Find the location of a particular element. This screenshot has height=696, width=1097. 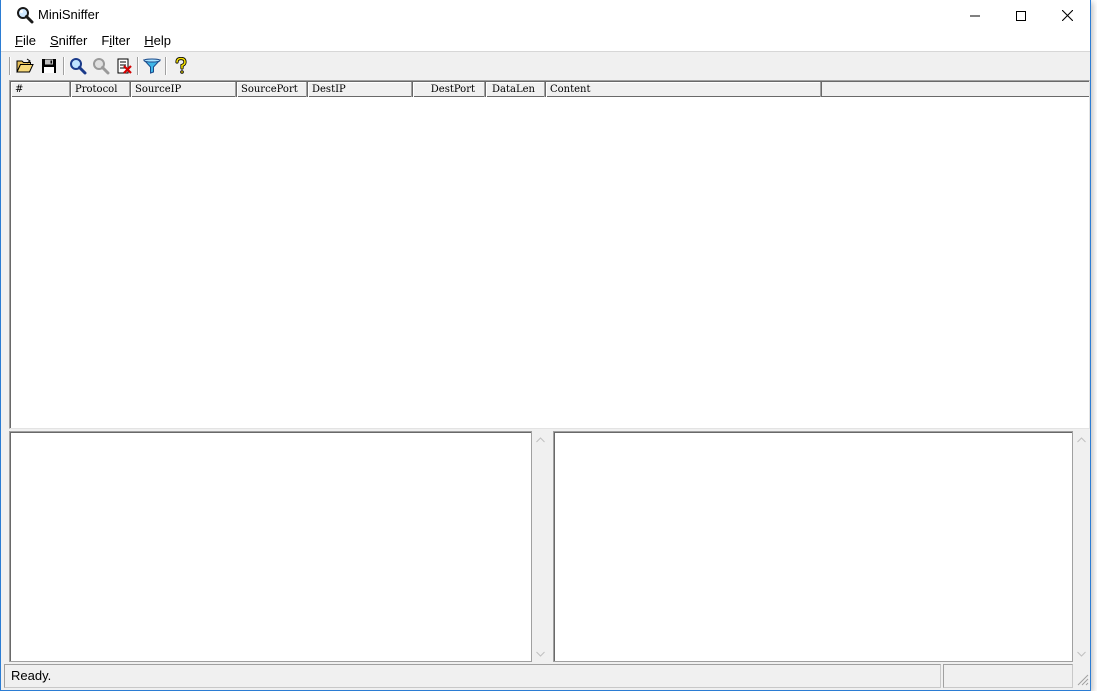

clear-list-icon is located at coordinates (124, 66).